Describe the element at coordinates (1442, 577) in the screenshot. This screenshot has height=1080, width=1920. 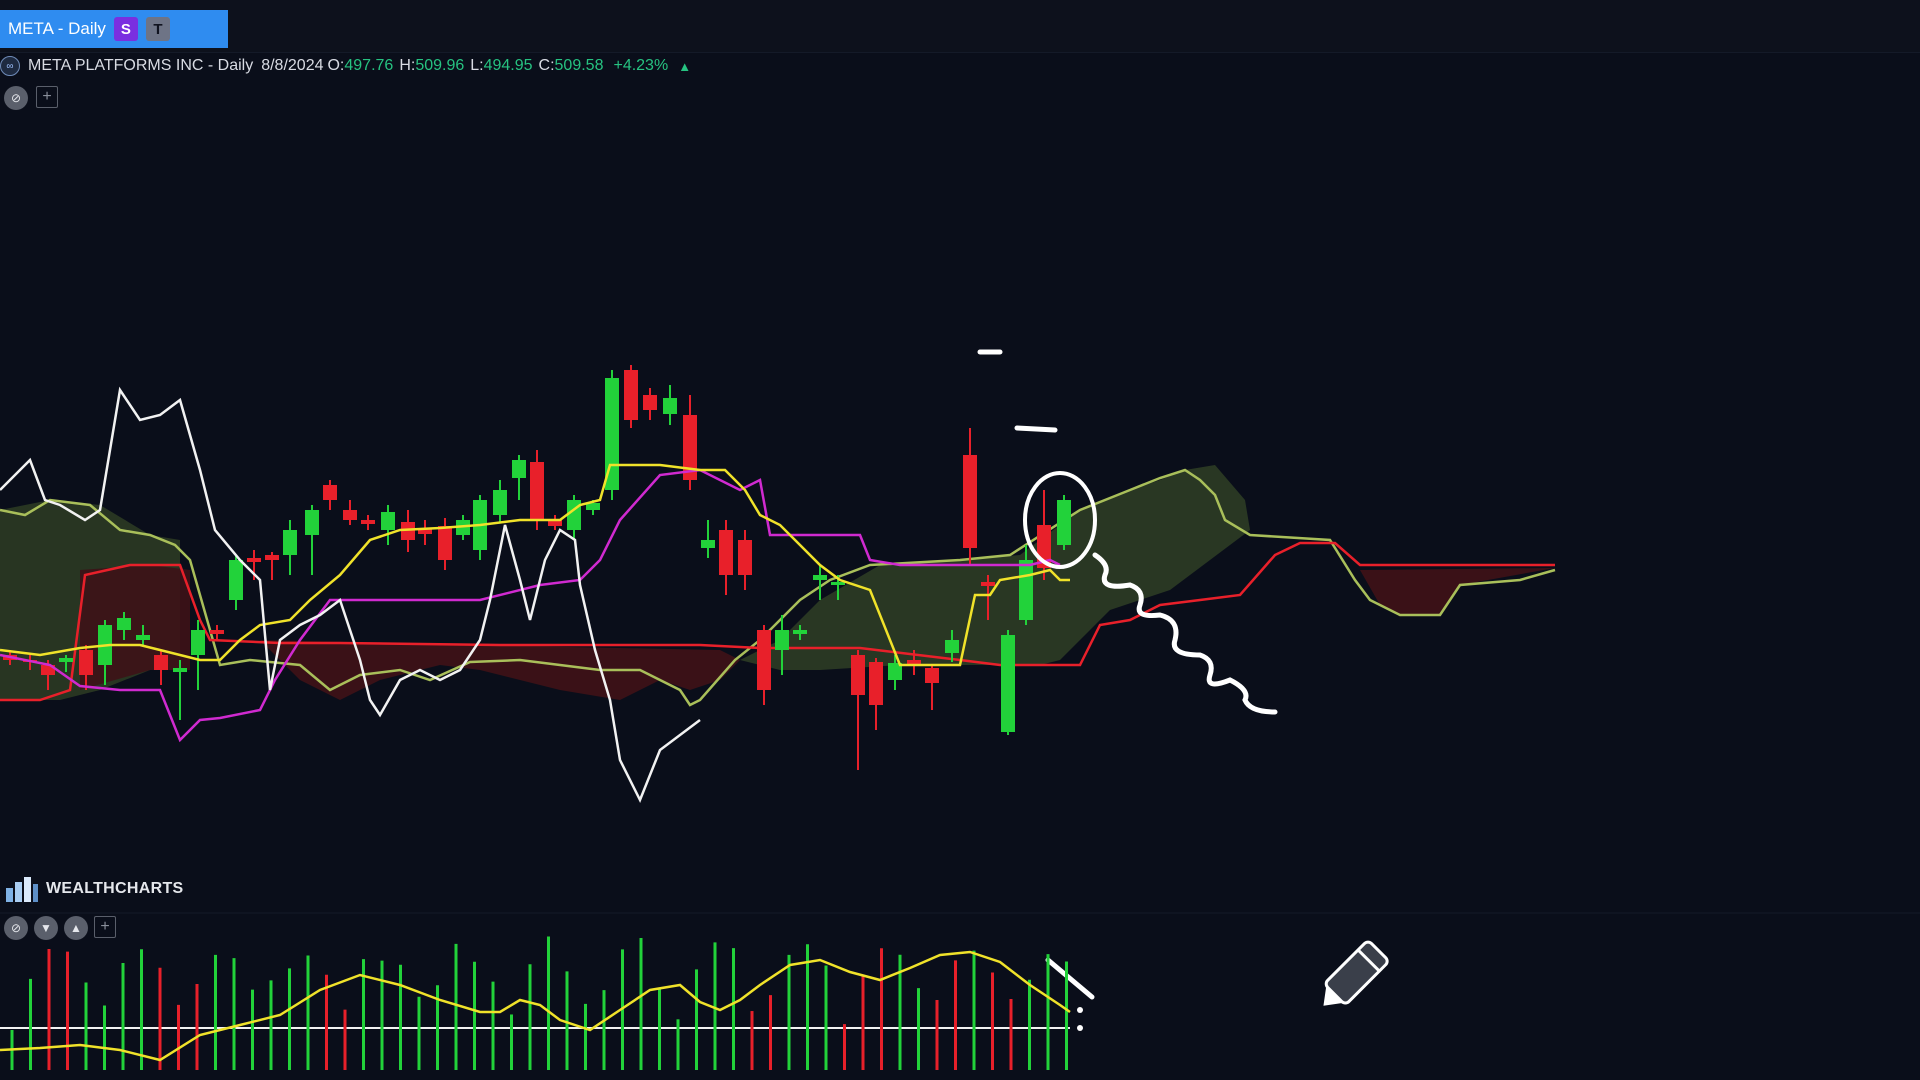
I see `cloud-bear-right` at that location.